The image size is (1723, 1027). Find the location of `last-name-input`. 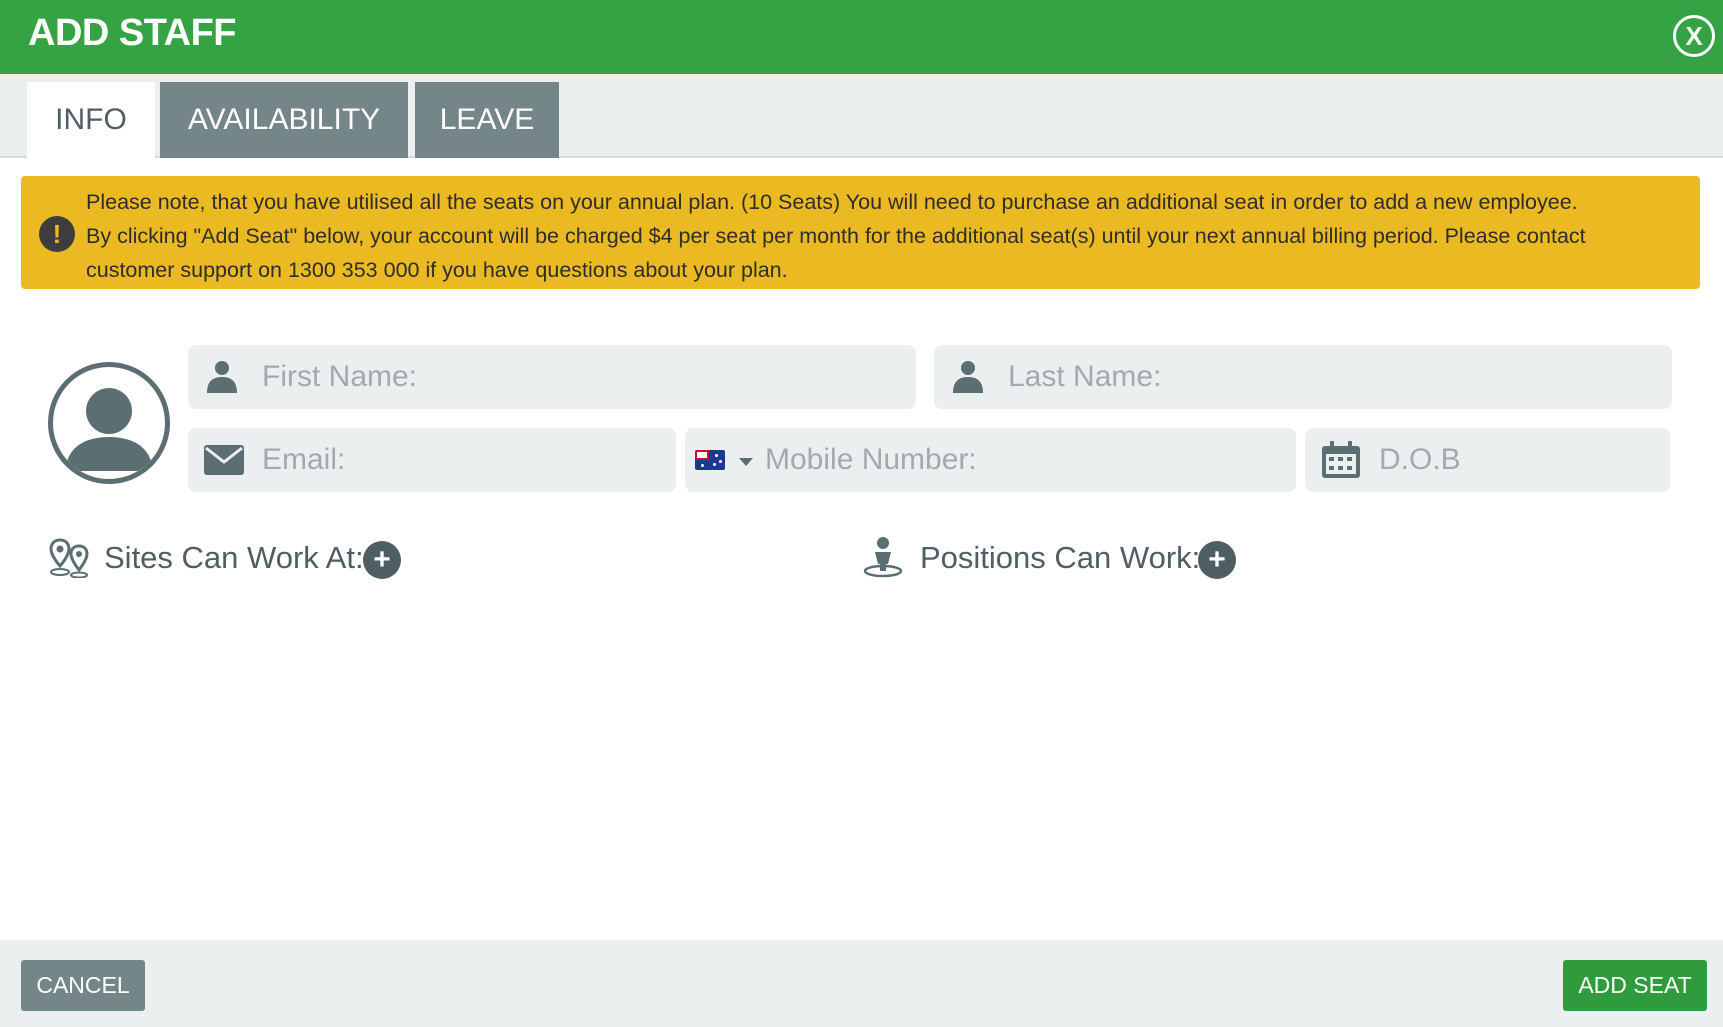

last-name-input is located at coordinates (1303, 377).